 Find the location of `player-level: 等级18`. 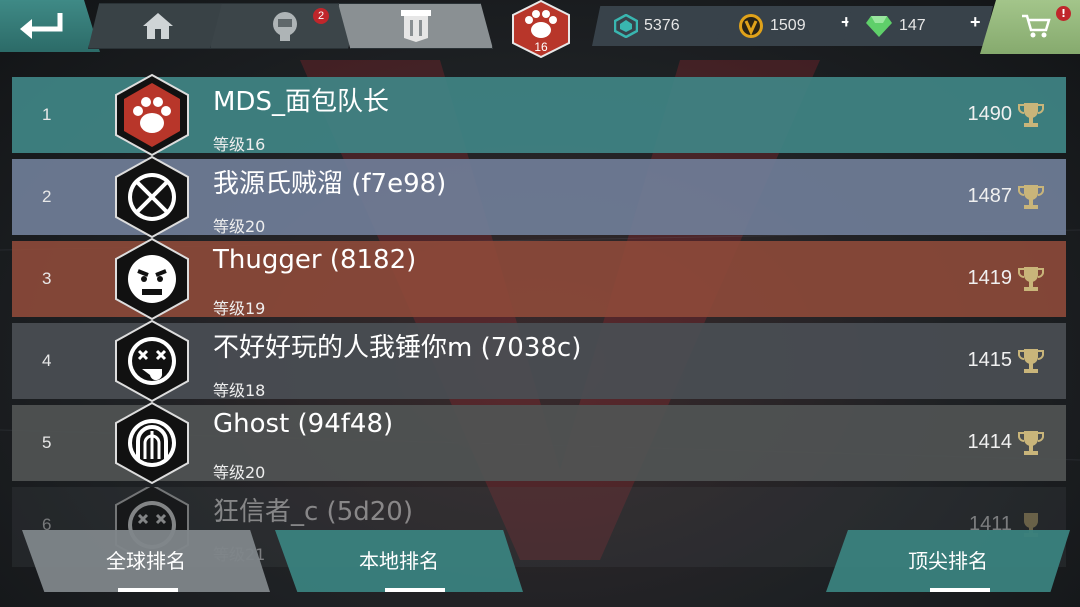

player-level: 等级18 is located at coordinates (239, 390).